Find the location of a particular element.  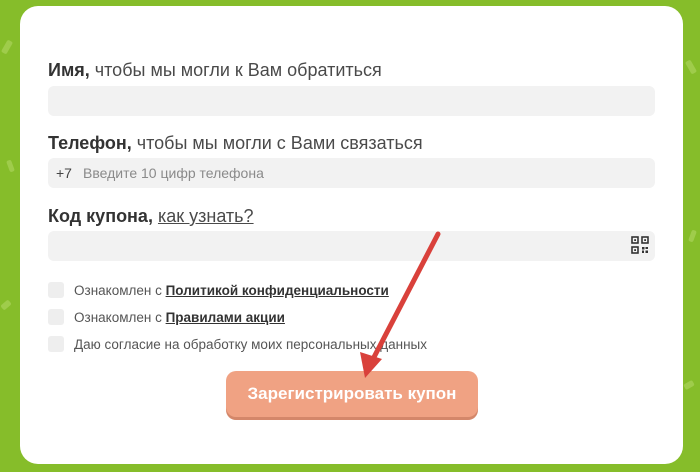

qr-code-icon is located at coordinates (640, 245).